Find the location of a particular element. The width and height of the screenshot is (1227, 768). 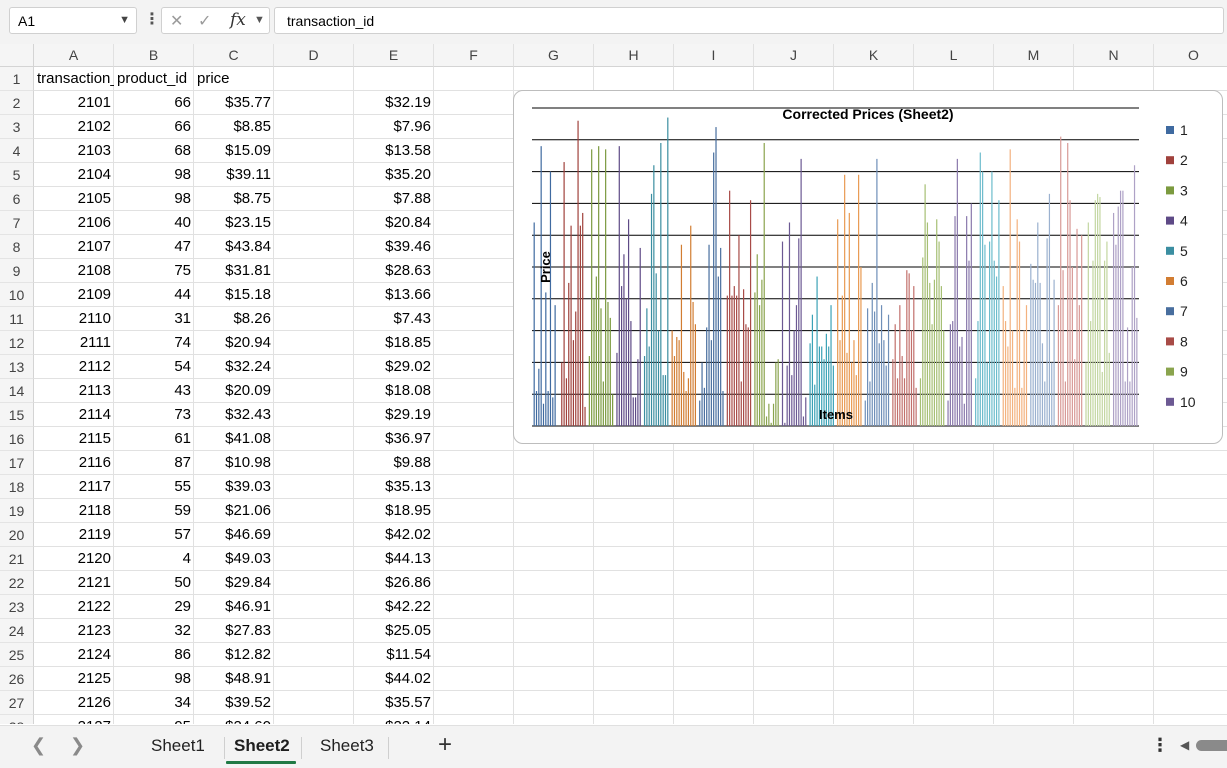

table-cell: $24.60 is located at coordinates (234, 719).